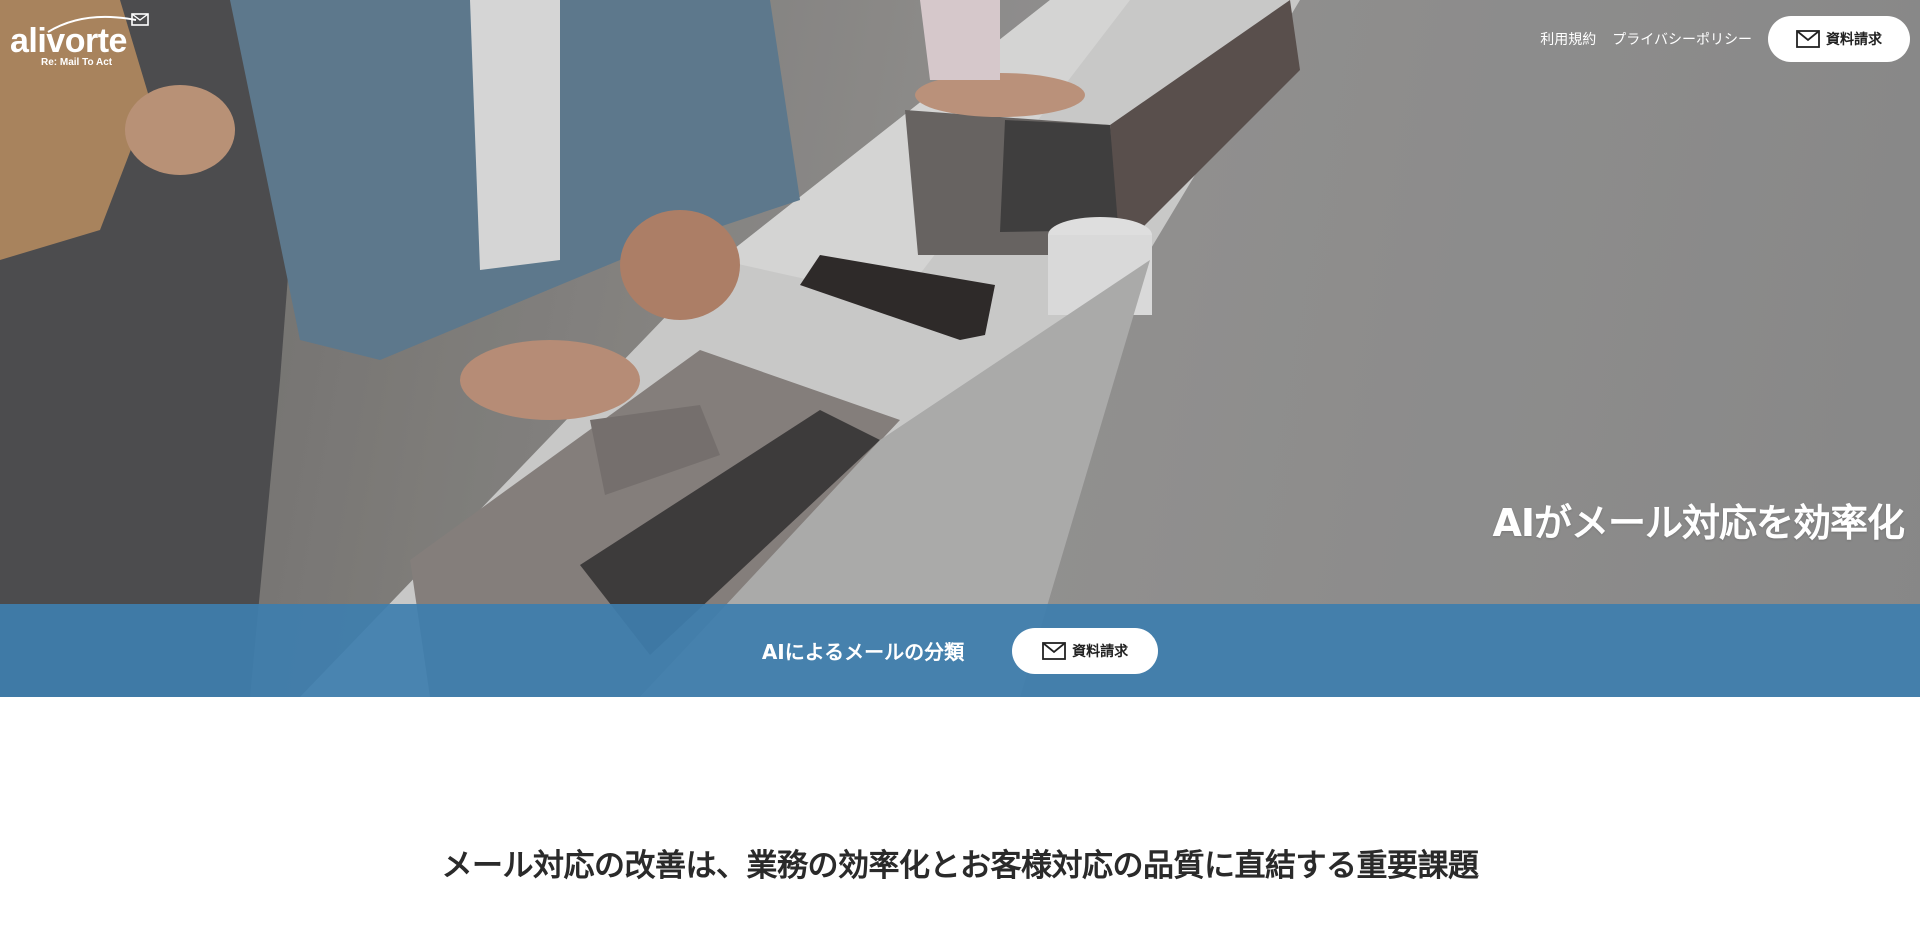  Describe the element at coordinates (1682, 39) in the screenshot. I see `privacy-policy-link: プライバシーポリシー` at that location.